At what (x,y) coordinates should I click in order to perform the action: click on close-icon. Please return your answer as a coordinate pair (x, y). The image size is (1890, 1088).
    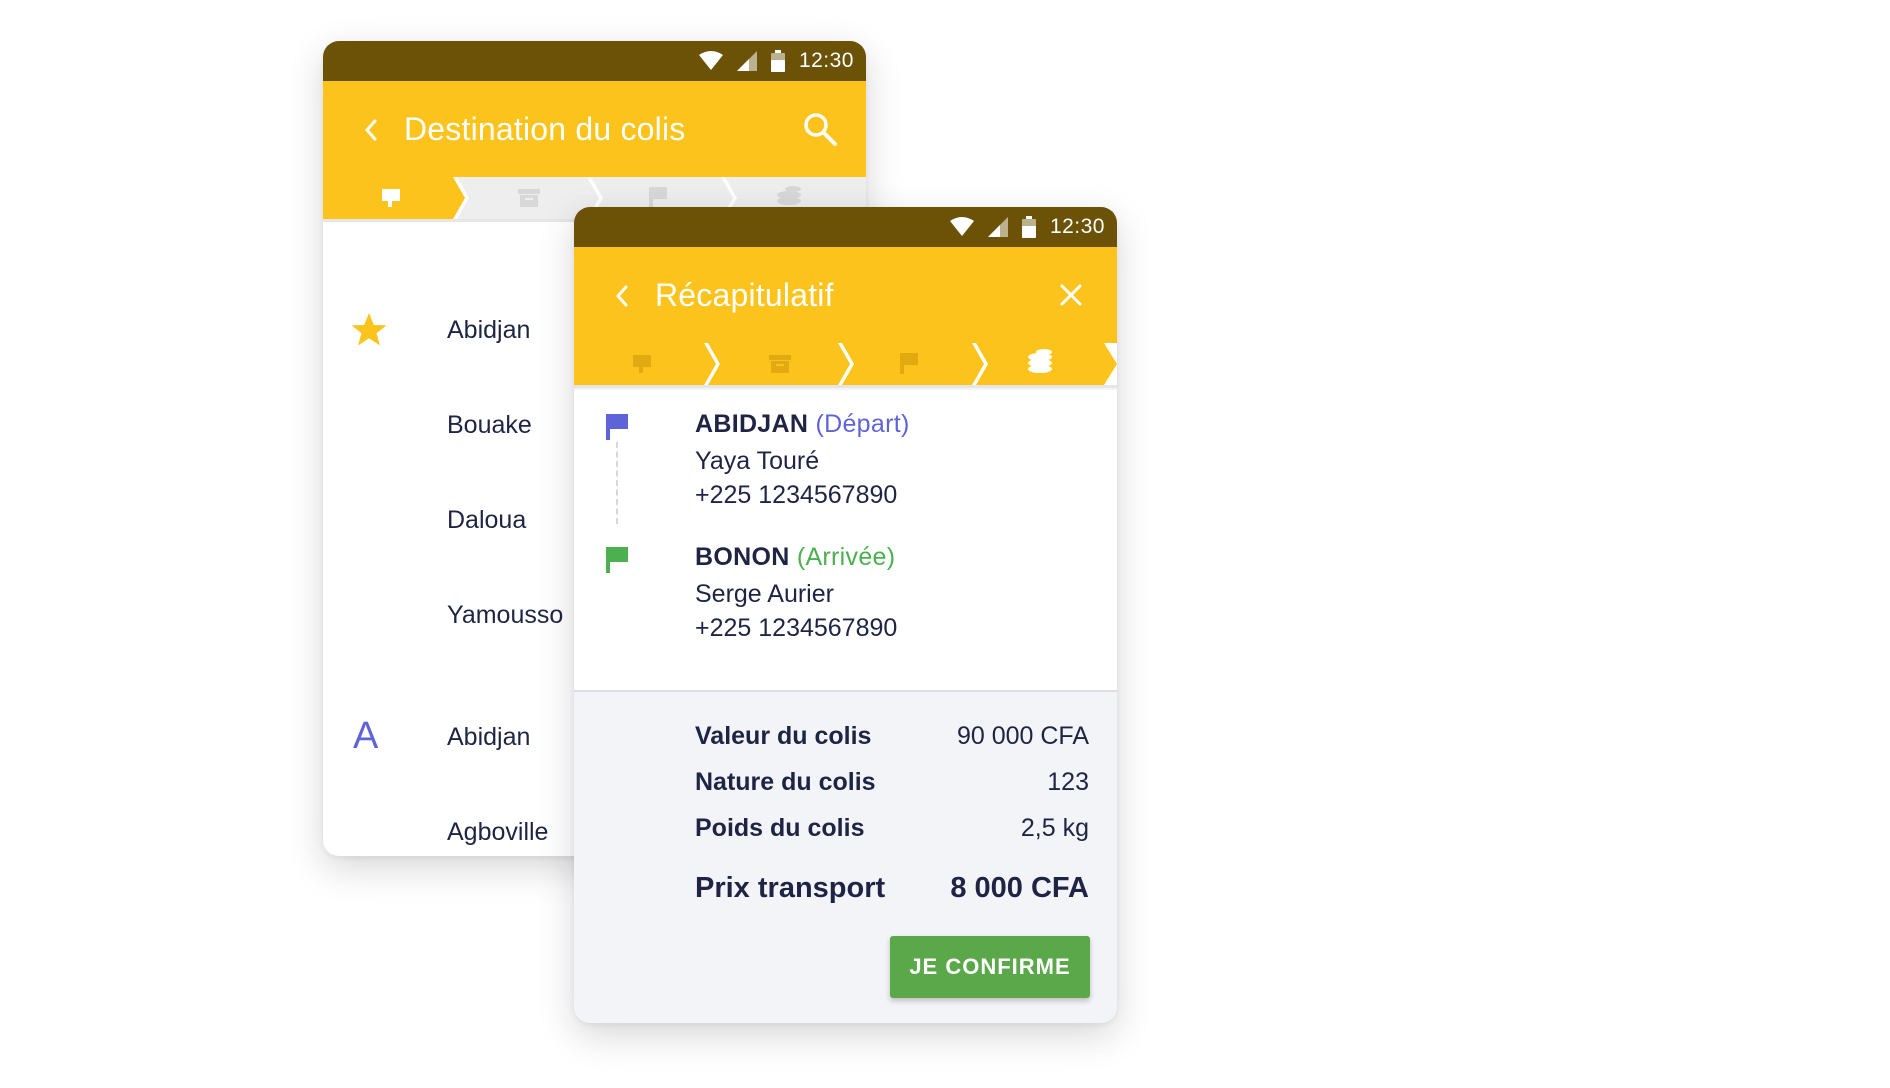
    Looking at the image, I should click on (1071, 295).